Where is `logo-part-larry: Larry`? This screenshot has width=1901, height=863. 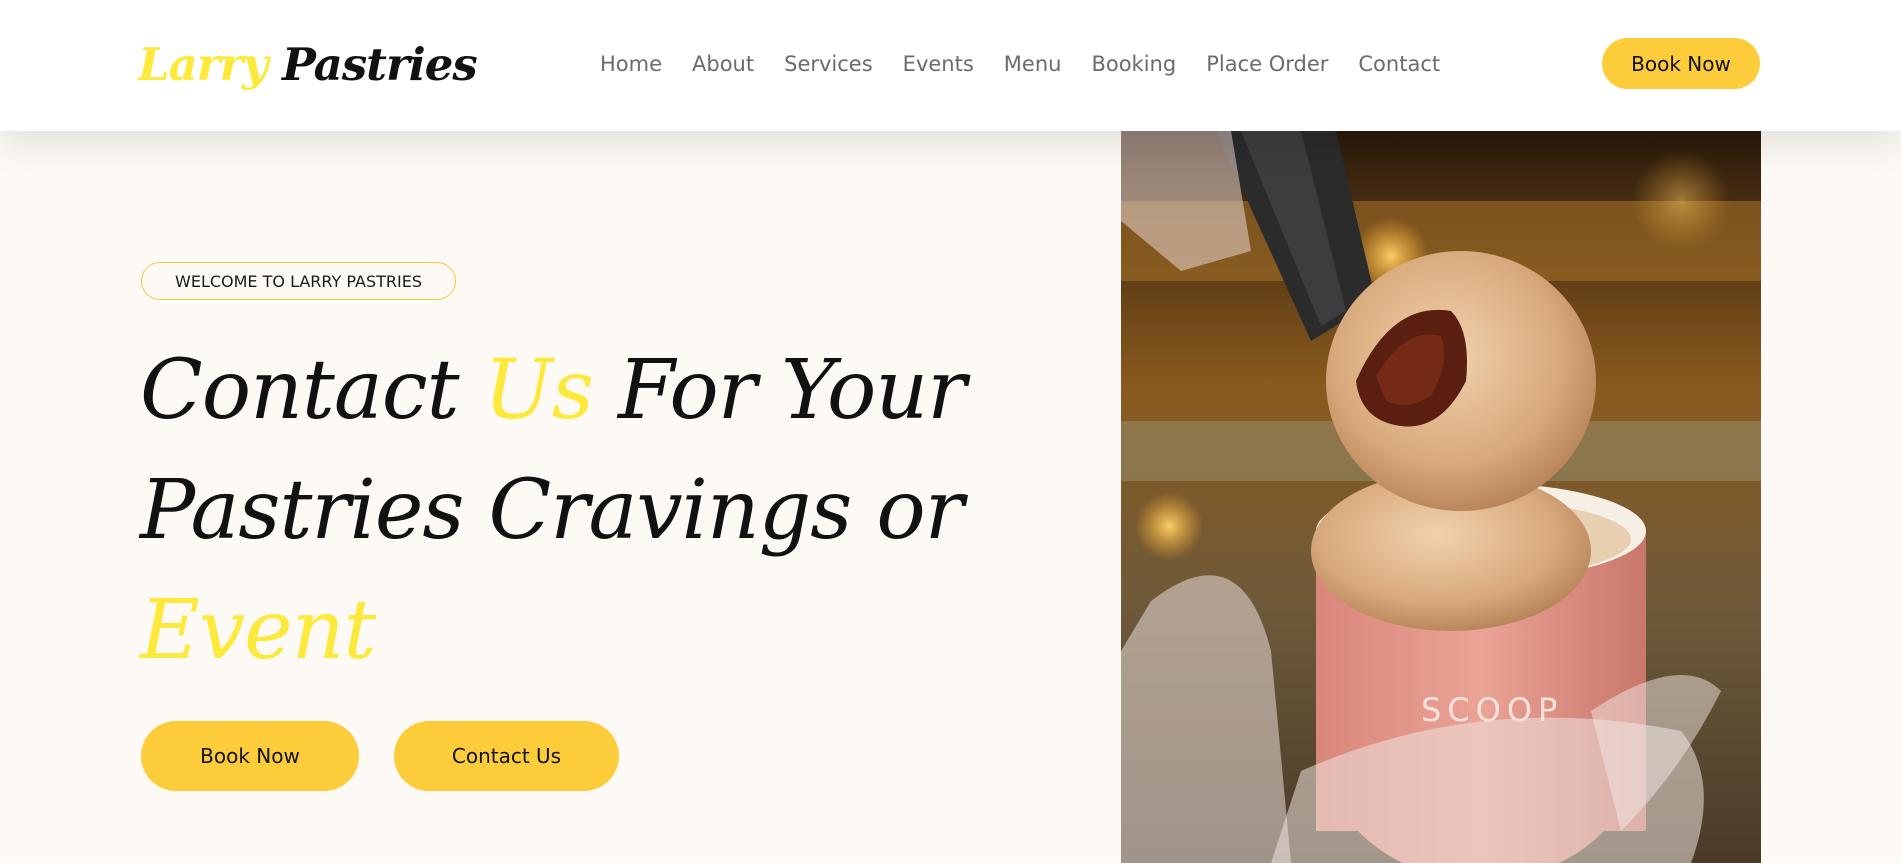 logo-part-larry: Larry is located at coordinates (203, 64).